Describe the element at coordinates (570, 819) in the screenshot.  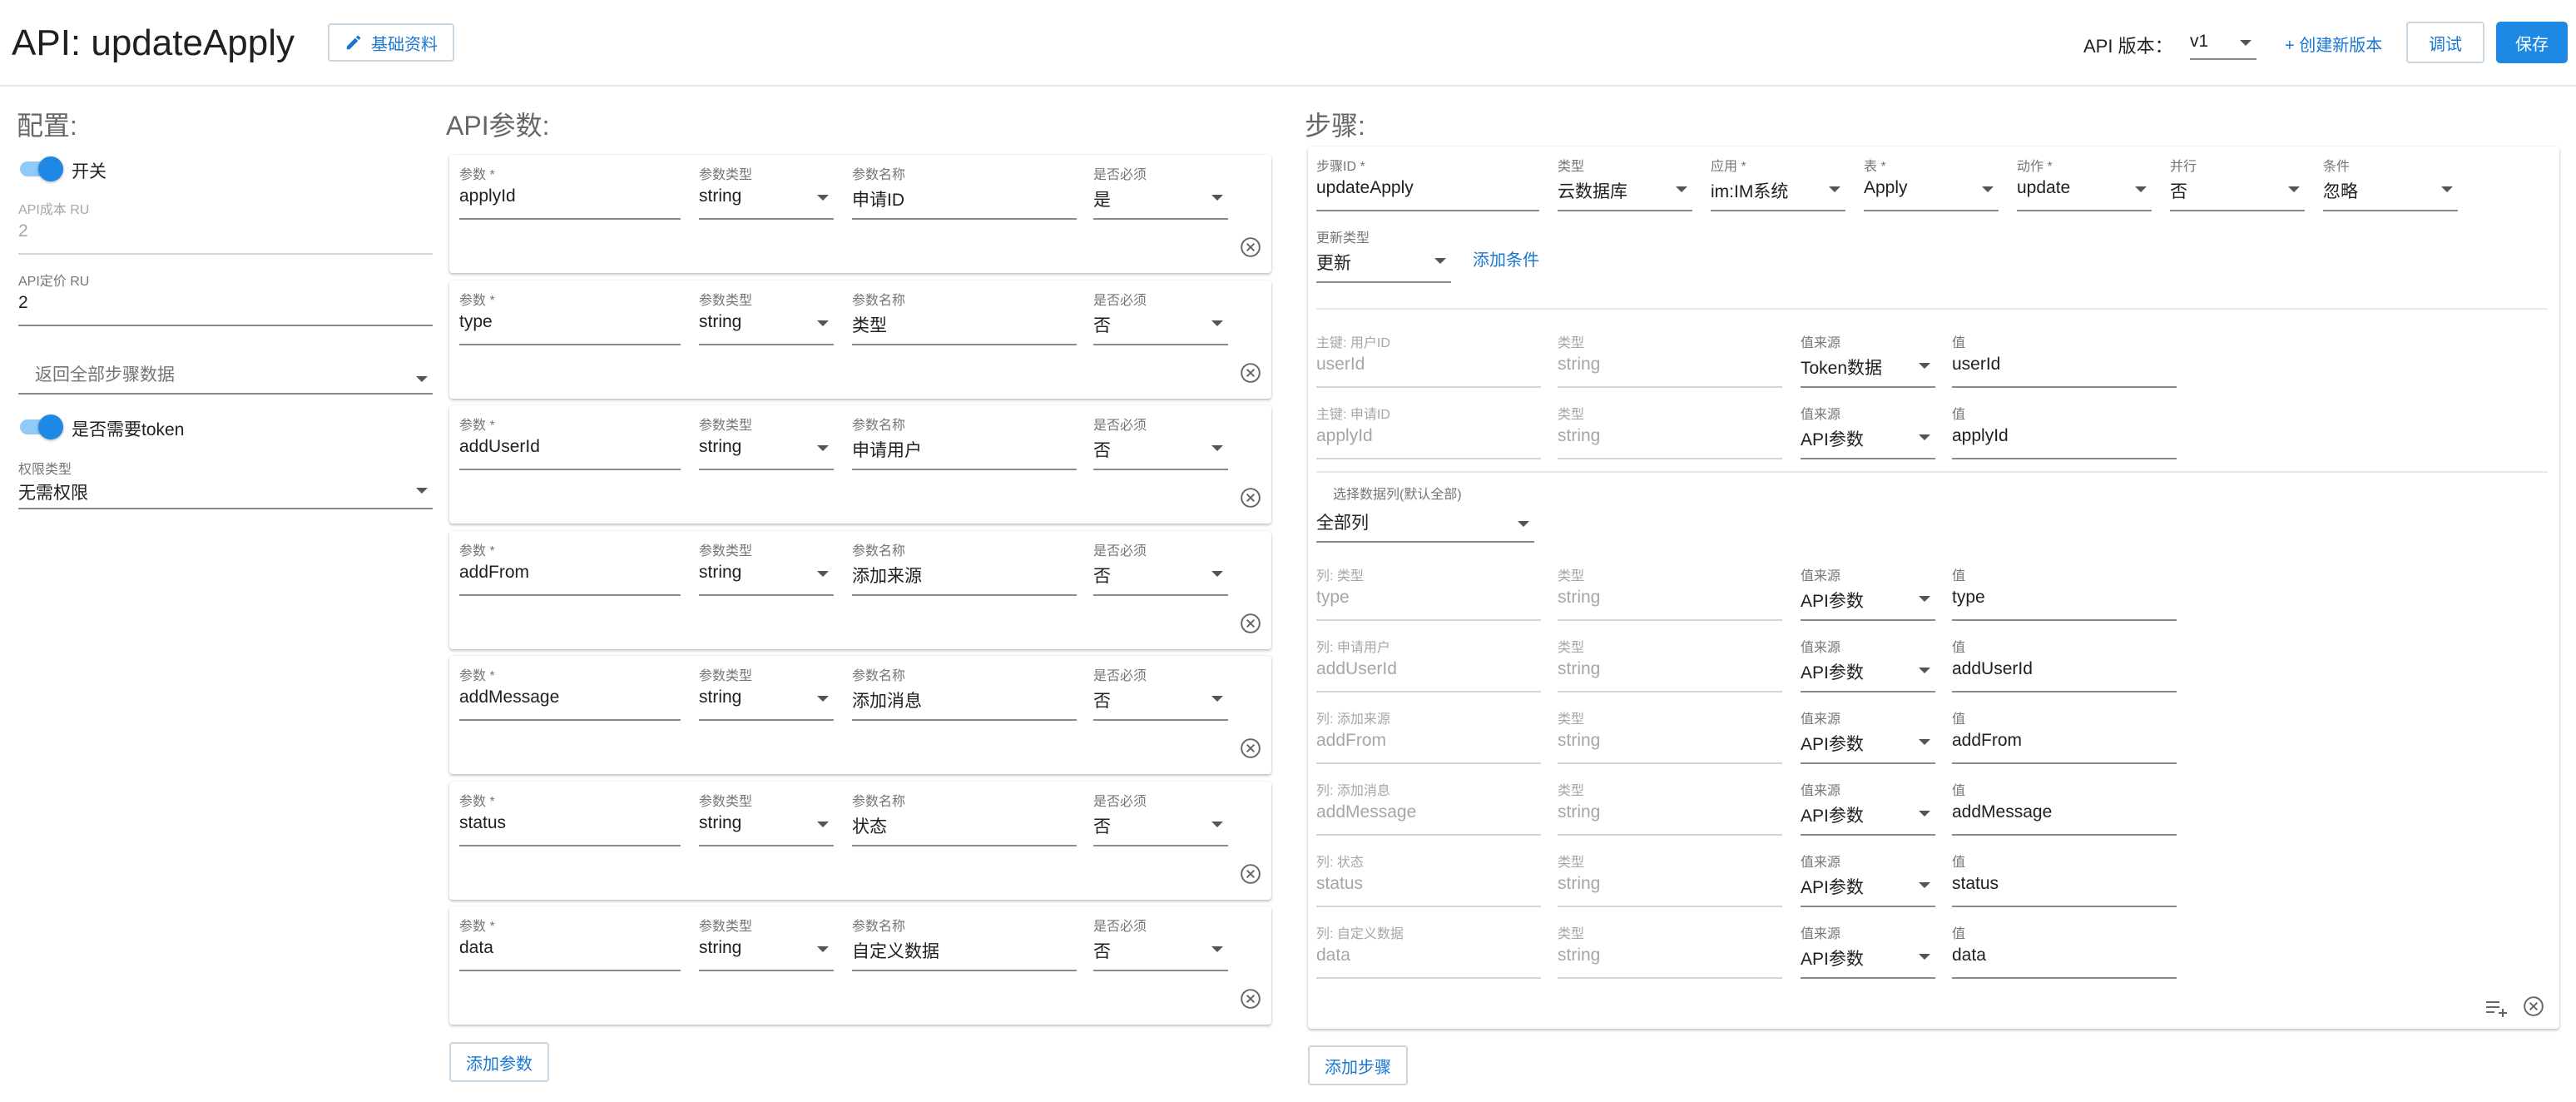
I see `param-key-field: 参数 * status` at that location.